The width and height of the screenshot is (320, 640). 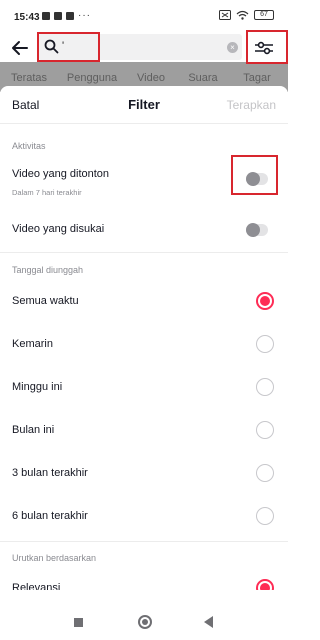 I want to click on date-option-label: 3 bulan terakhir, so click(x=50, y=473).